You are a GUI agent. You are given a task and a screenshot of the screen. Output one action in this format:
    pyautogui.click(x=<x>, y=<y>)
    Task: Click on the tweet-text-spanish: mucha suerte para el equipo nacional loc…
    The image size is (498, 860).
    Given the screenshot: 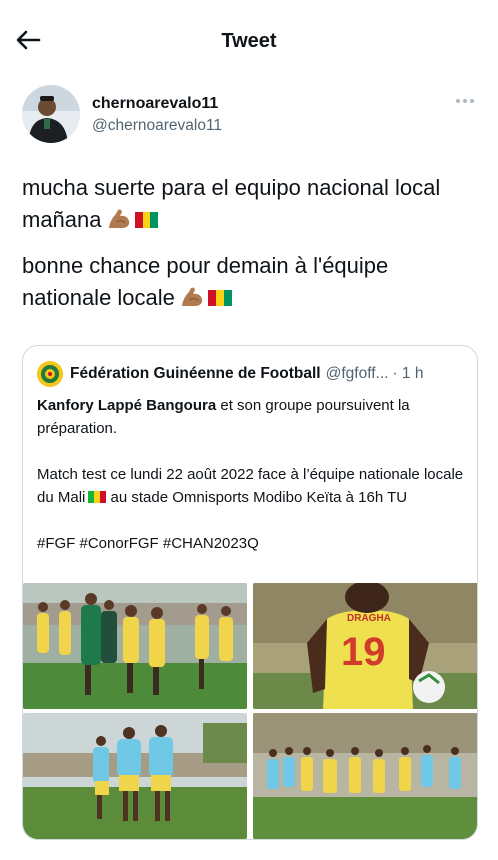 What is the action you would take?
    pyautogui.click(x=231, y=203)
    